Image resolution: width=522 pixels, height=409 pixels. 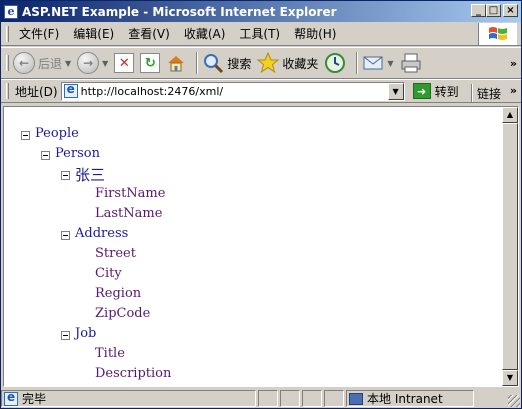 I want to click on node-city: City, so click(x=108, y=273).